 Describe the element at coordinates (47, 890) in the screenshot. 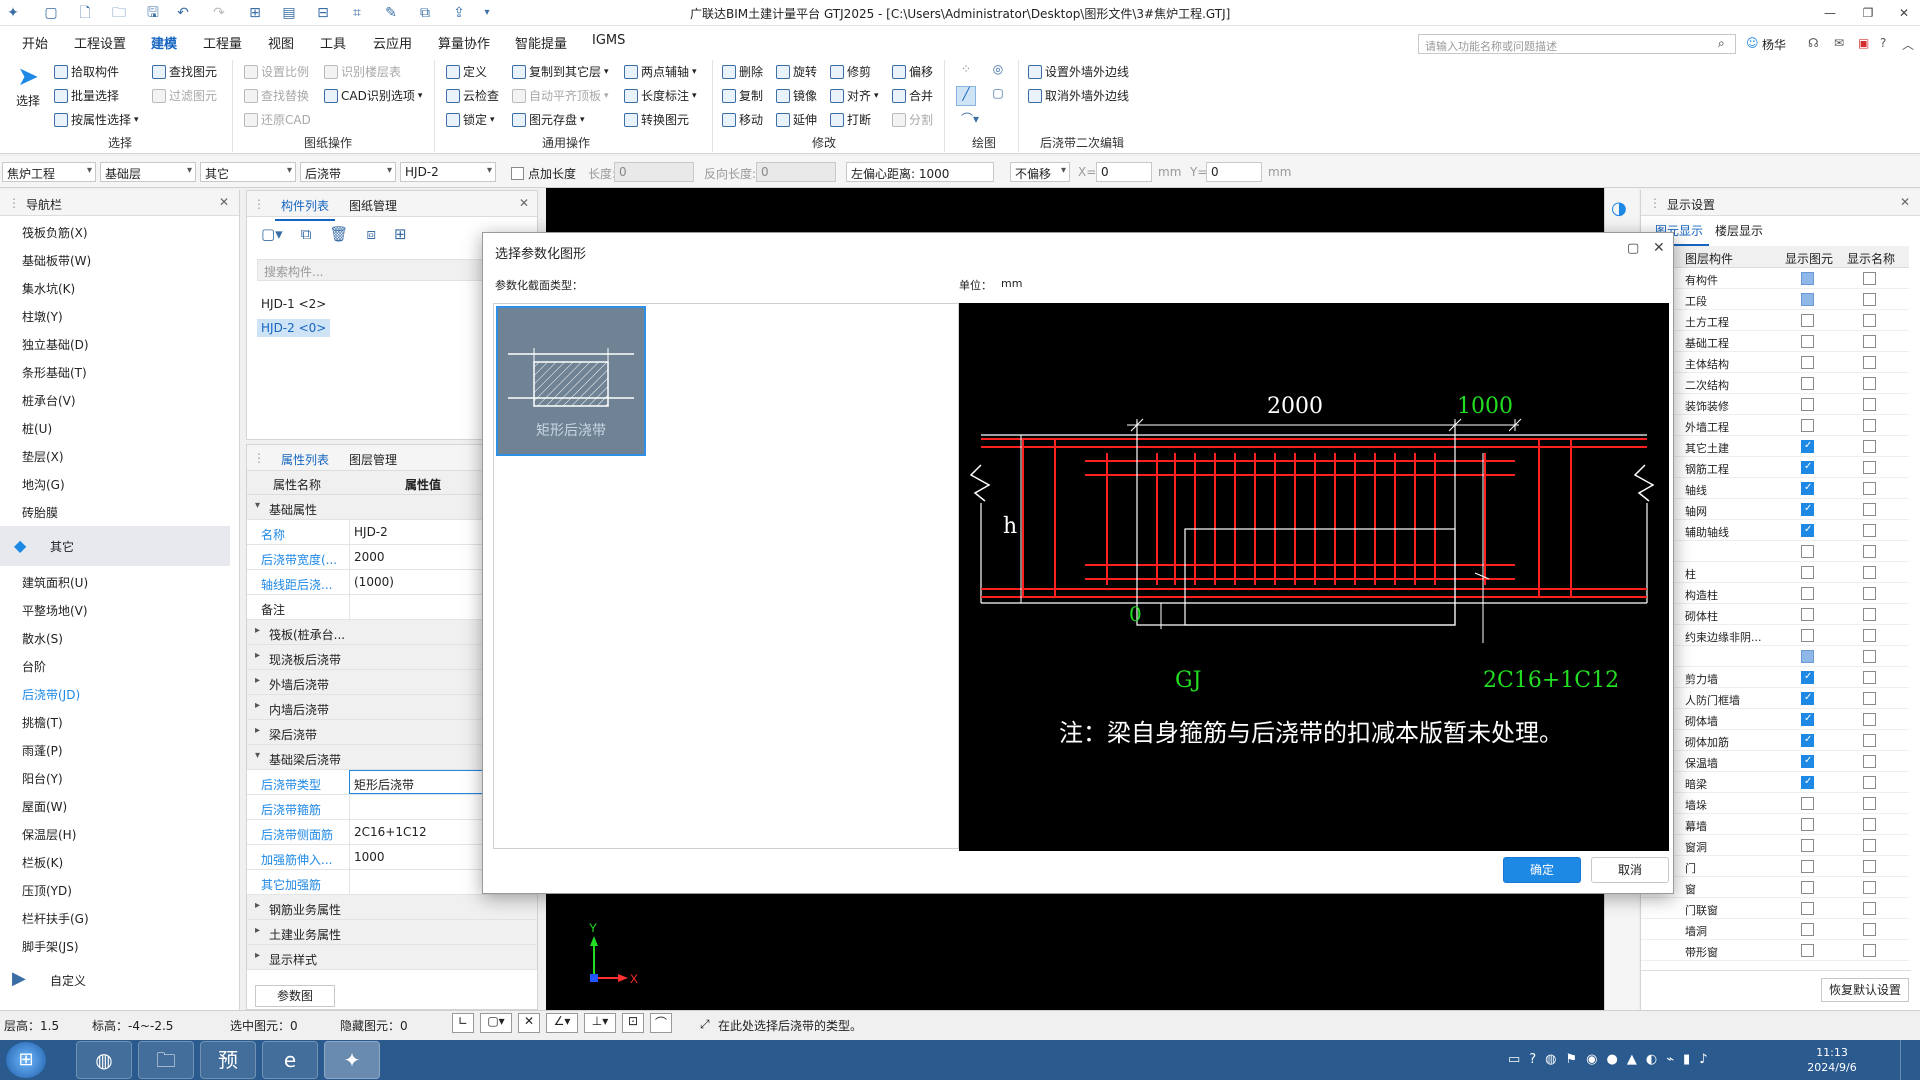

I see `nav-item: 压顶(YD)` at that location.